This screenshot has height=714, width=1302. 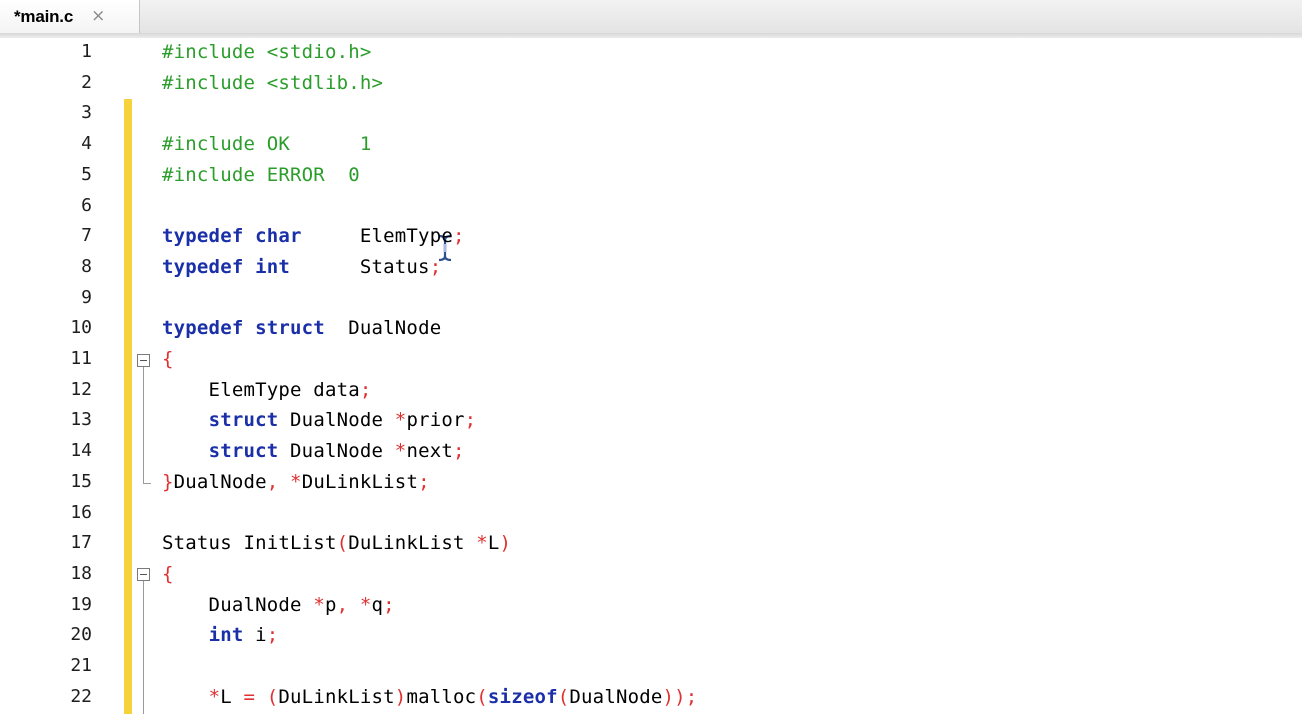 I want to click on code-text: struct DualNode *prior;, so click(x=319, y=420).